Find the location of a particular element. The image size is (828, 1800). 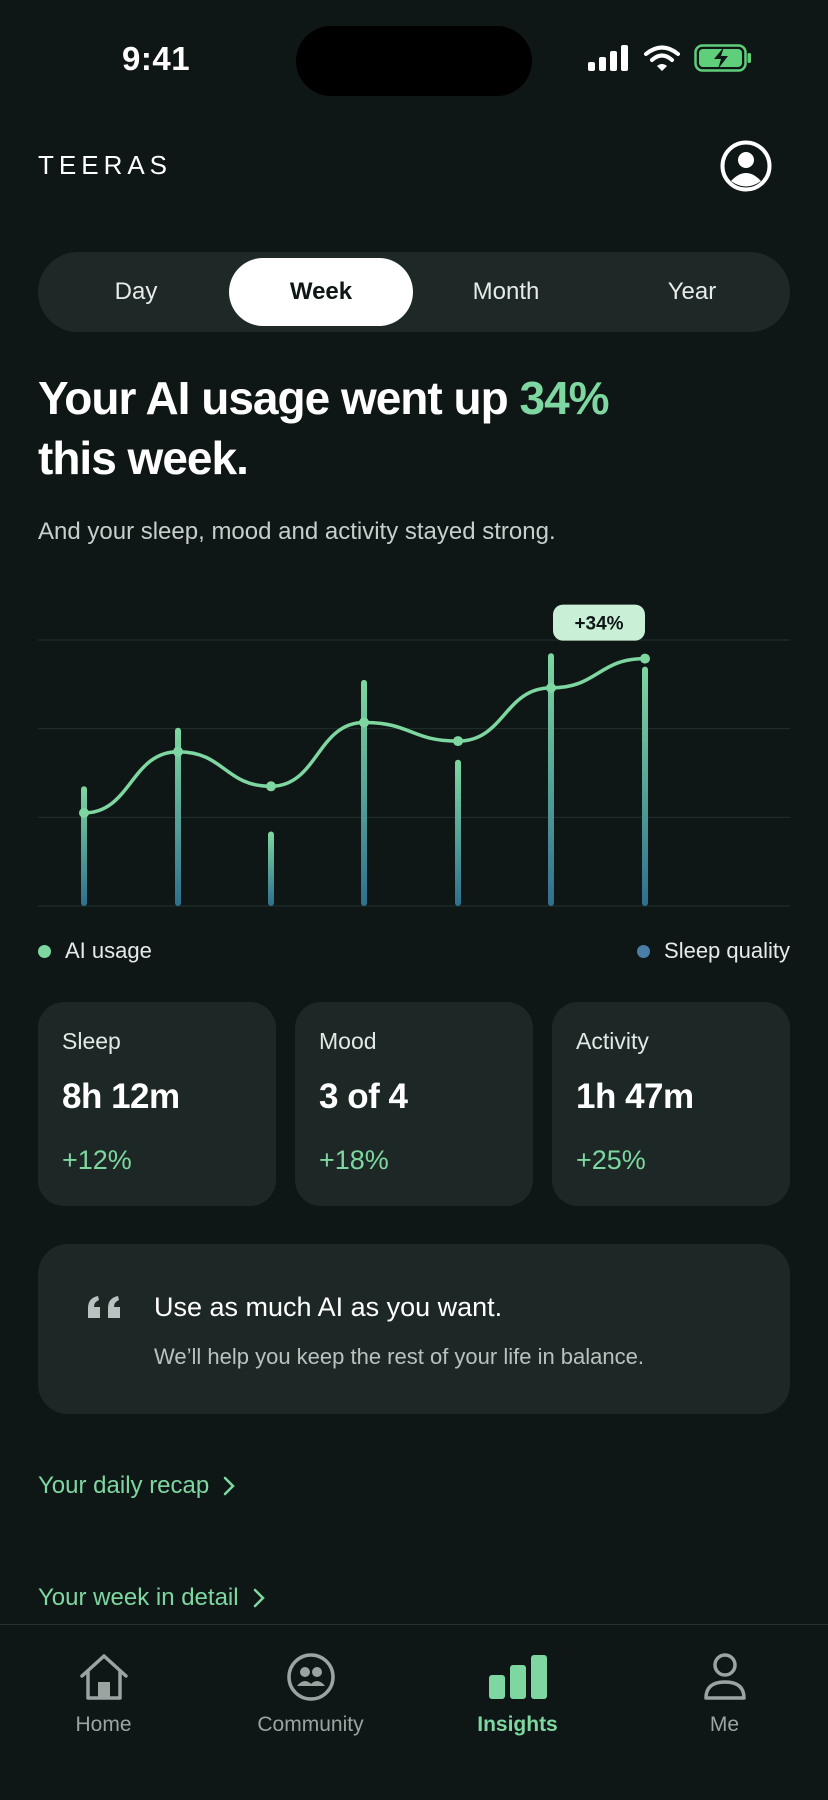

week-detail-label: Your week in detail is located at coordinates (138, 1597).